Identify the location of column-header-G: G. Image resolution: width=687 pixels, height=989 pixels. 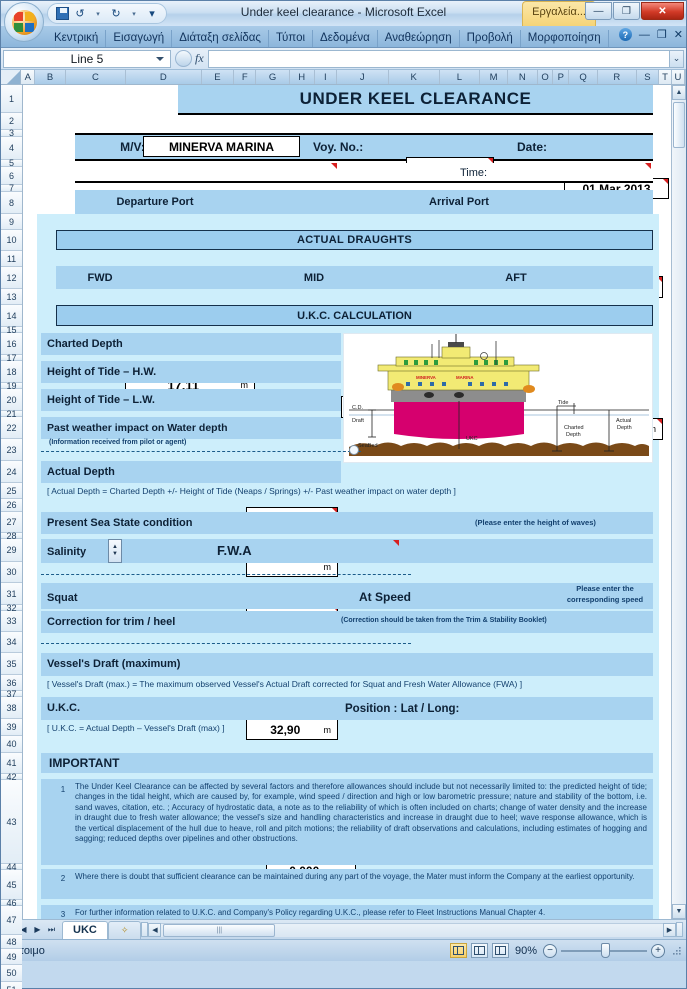
(273, 77).